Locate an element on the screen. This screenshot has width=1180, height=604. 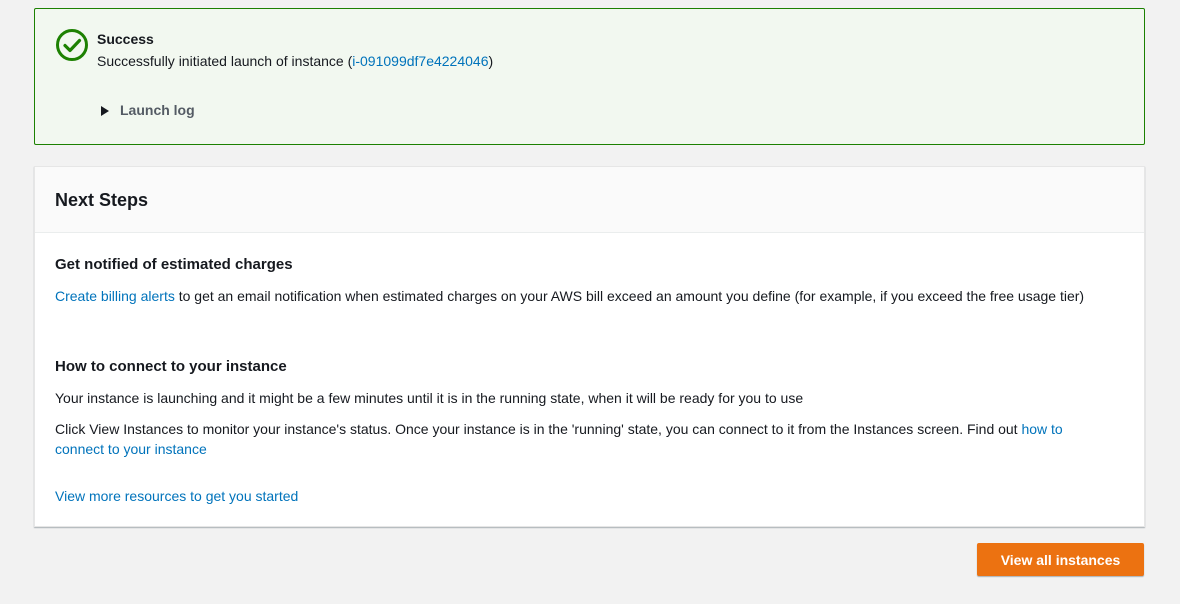
billing-section-title: Get notified of estimated charges is located at coordinates (174, 264).